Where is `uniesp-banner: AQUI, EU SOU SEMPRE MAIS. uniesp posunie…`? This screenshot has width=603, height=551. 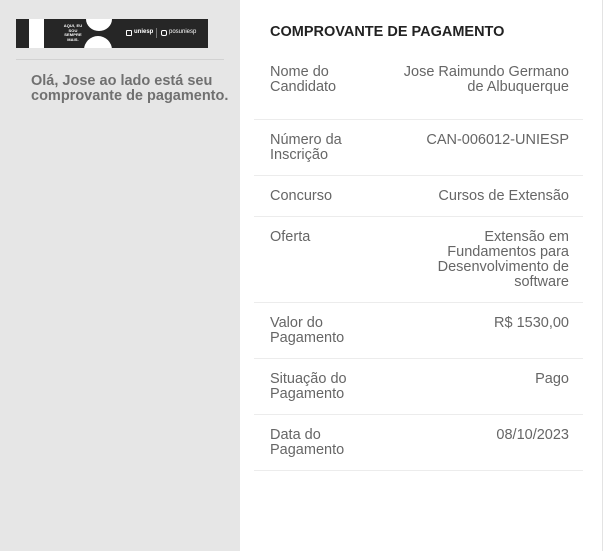 uniesp-banner: AQUI, EU SOU SEMPRE MAIS. uniesp posunie… is located at coordinates (112, 33).